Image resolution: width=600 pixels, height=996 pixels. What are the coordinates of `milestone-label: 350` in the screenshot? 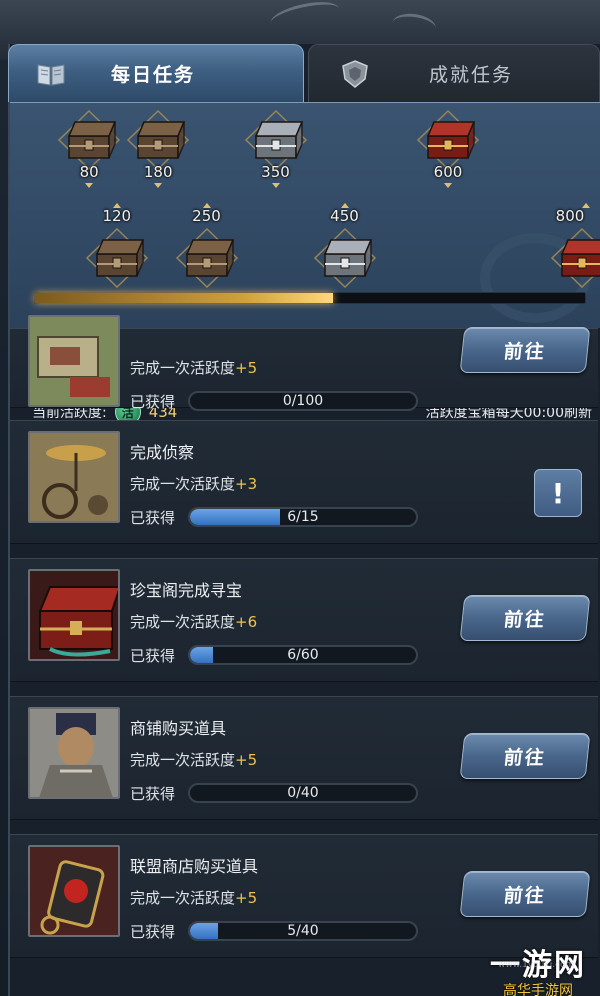 It's located at (275, 172).